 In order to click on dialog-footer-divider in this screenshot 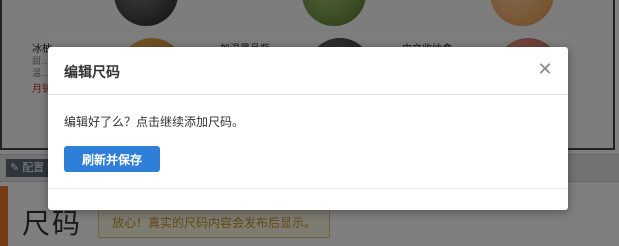, I will do `click(308, 188)`.